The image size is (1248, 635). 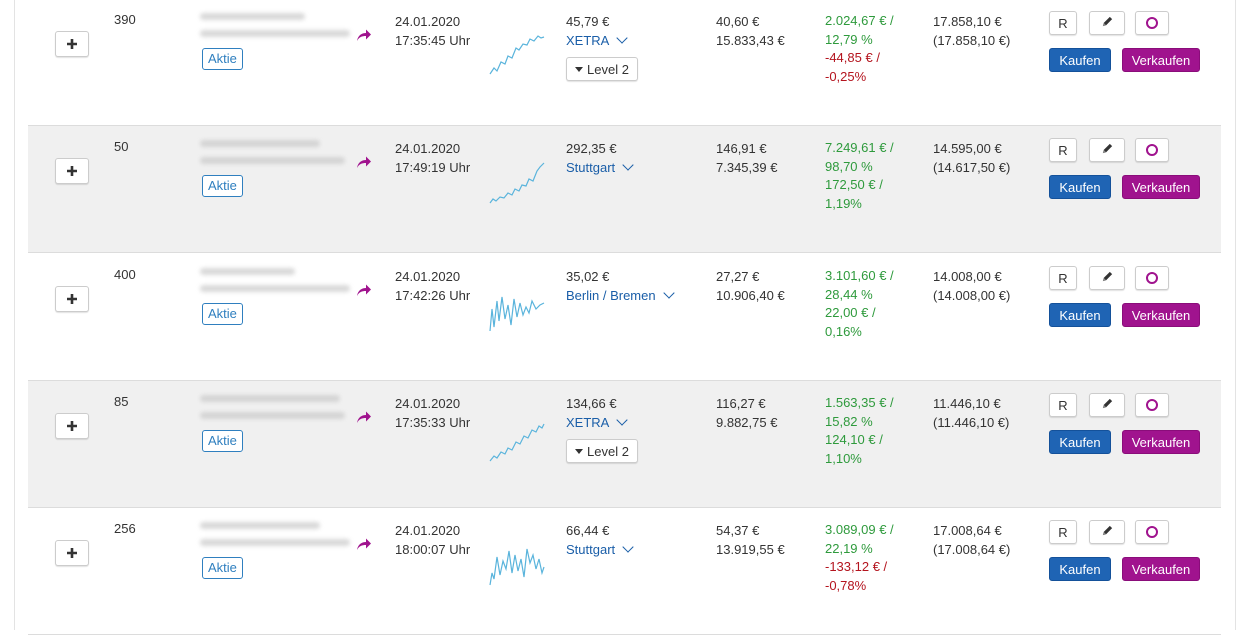 I want to click on total-performance-pct: 98,70 %, so click(x=849, y=166).